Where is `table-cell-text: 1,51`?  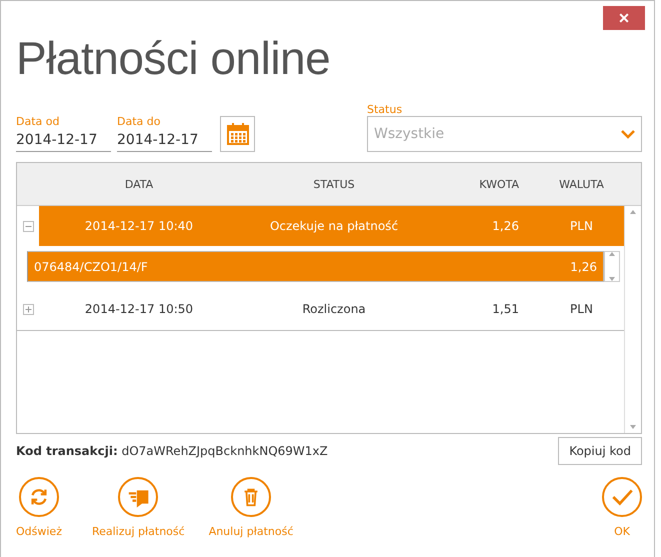 table-cell-text: 1,51 is located at coordinates (505, 309).